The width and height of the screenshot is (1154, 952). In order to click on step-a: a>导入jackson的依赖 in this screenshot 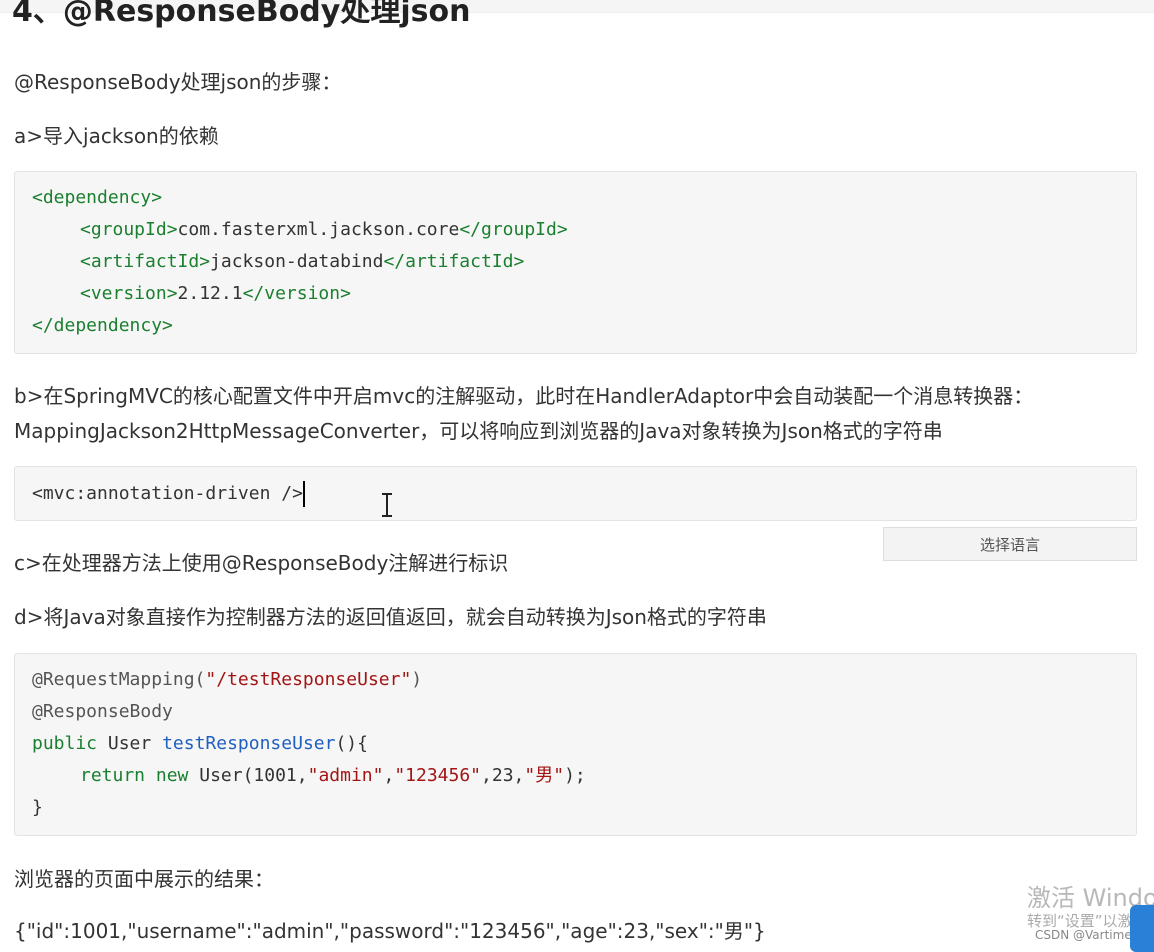, I will do `click(116, 136)`.